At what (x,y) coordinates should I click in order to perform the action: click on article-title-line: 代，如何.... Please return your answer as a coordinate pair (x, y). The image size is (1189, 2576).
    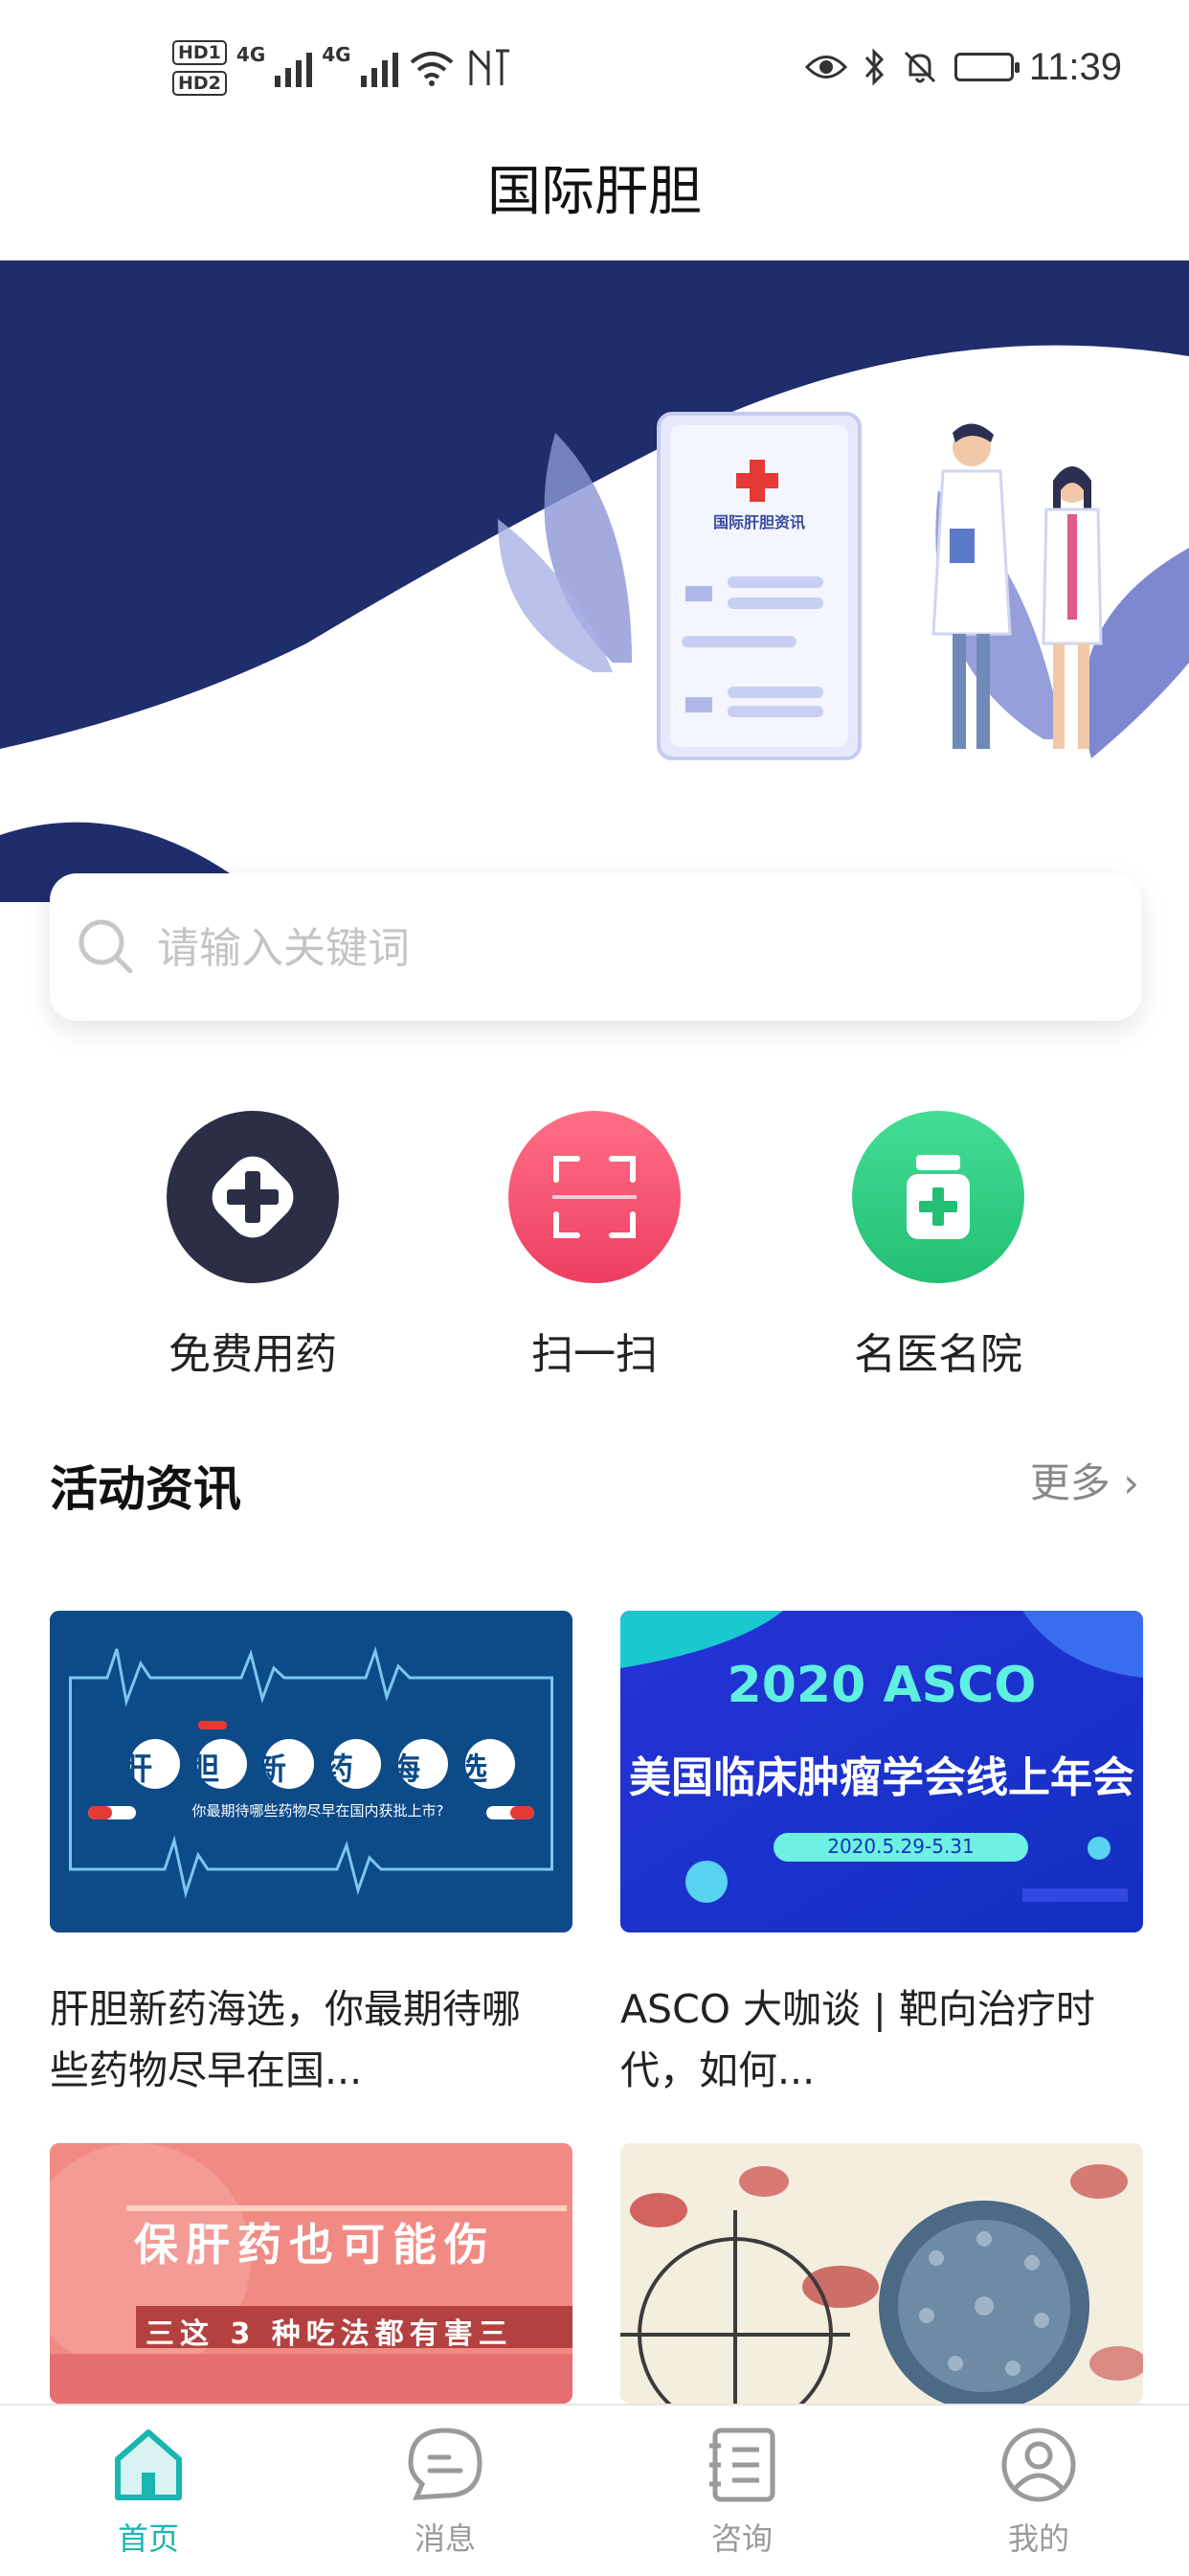
    Looking at the image, I should click on (718, 2070).